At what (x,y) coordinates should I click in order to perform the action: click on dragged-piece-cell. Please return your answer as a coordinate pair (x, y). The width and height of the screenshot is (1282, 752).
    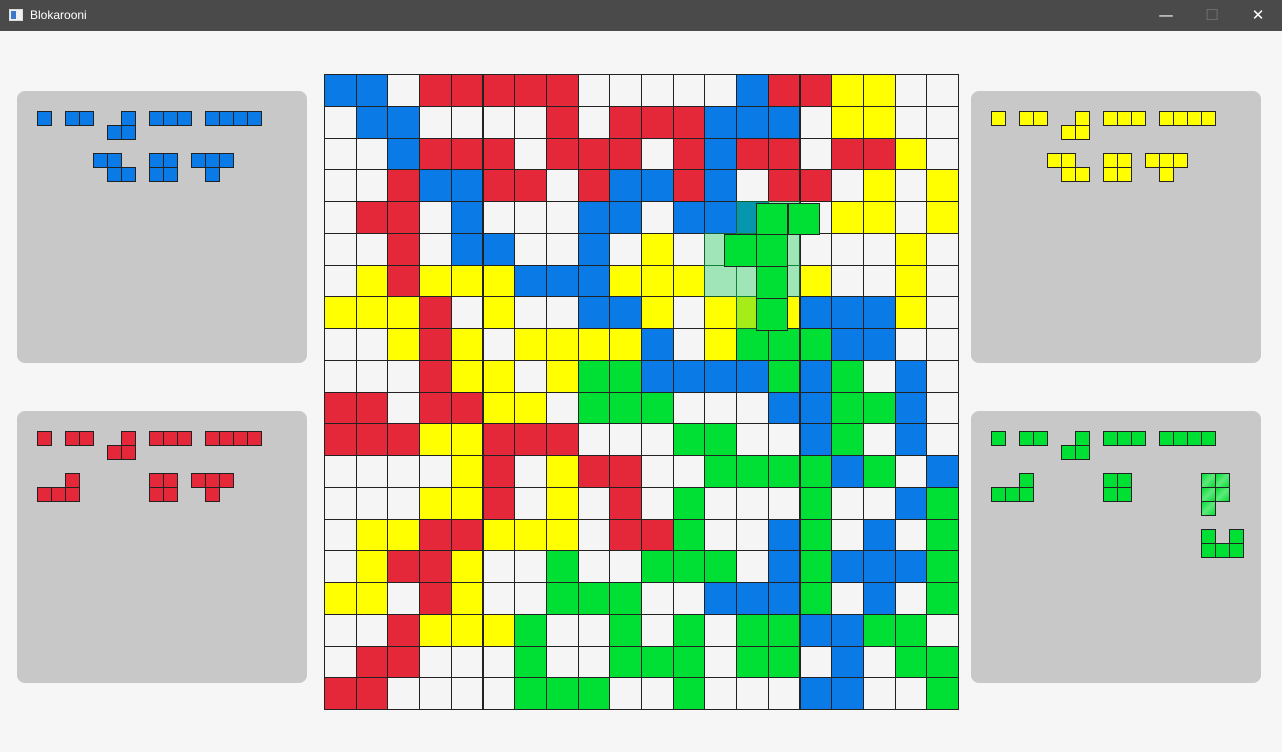
    Looking at the image, I should click on (740, 251).